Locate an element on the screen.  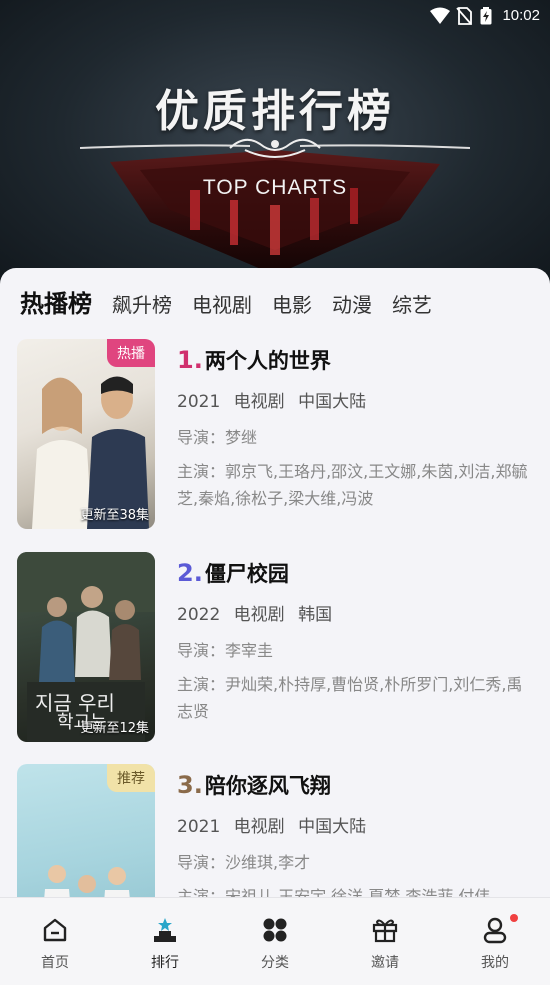
region: 韩国 is located at coordinates (315, 615).